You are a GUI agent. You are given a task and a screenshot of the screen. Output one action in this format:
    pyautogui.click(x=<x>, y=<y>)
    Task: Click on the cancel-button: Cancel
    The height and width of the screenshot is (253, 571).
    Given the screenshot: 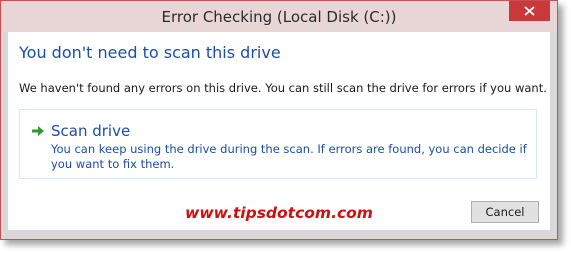 What is the action you would take?
    pyautogui.click(x=505, y=212)
    